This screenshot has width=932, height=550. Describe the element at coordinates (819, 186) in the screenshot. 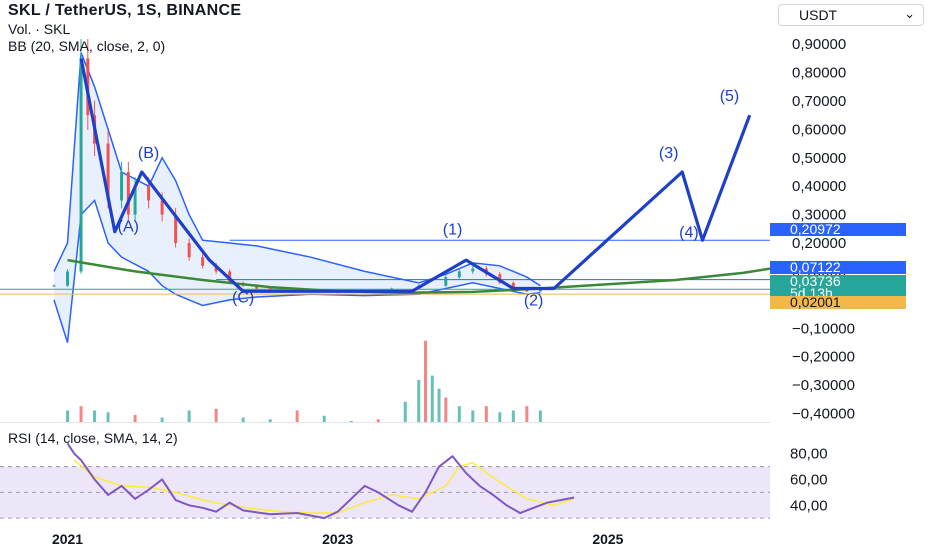

I see `price-axis-tick-label: 0,40000` at that location.